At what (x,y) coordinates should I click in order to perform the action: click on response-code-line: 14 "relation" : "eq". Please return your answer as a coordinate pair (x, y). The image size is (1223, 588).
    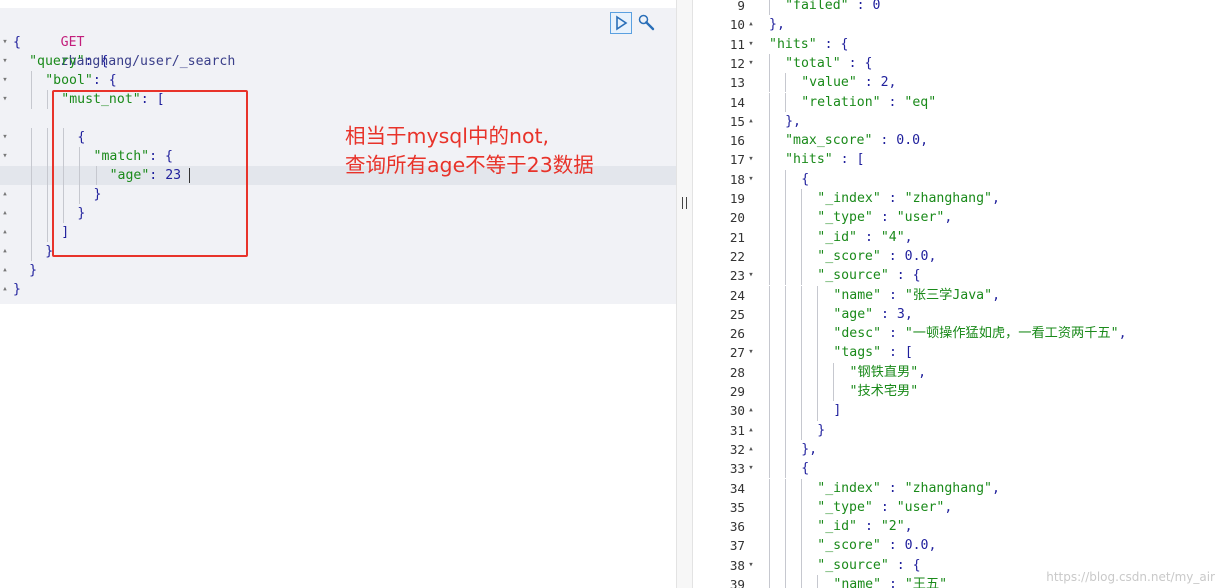
    Looking at the image, I should click on (958, 102).